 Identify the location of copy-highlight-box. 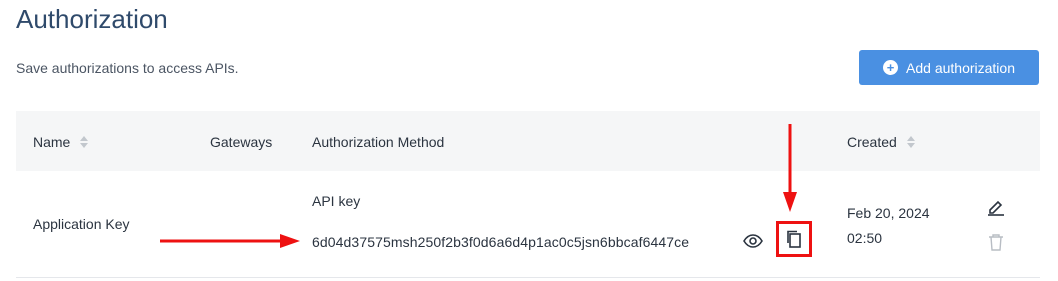
(794, 239).